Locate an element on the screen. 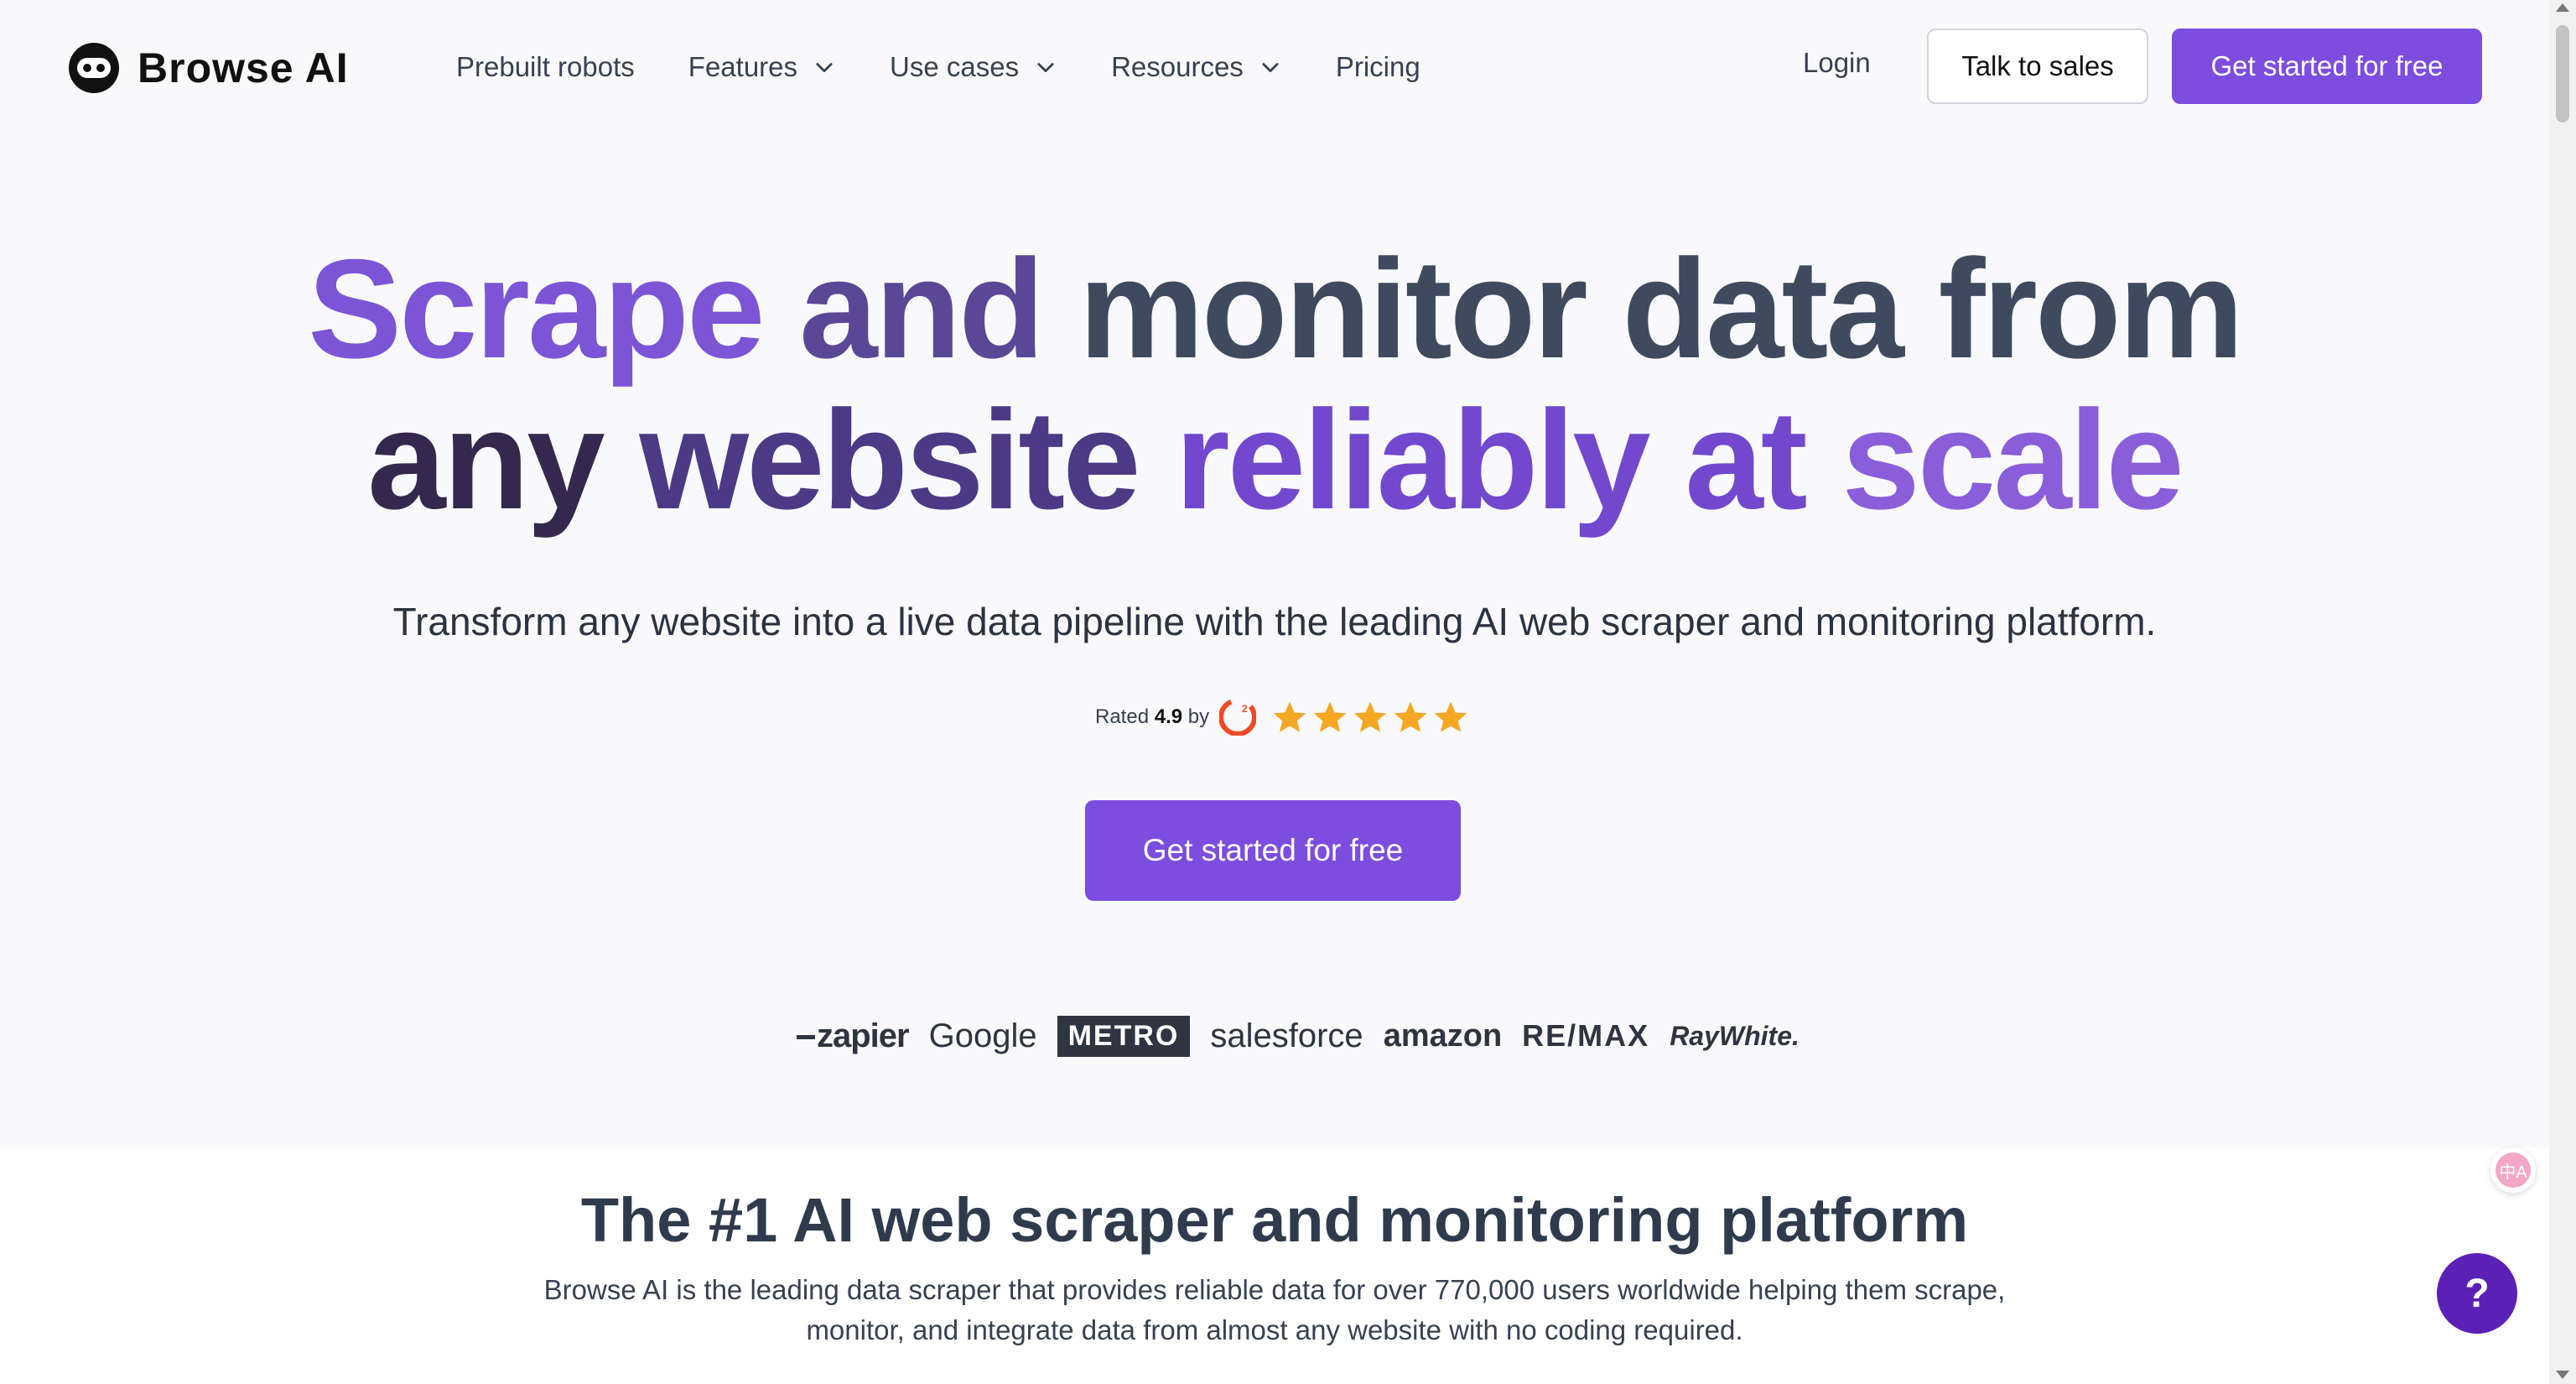  hero-word: monitor is located at coordinates (1333, 309).